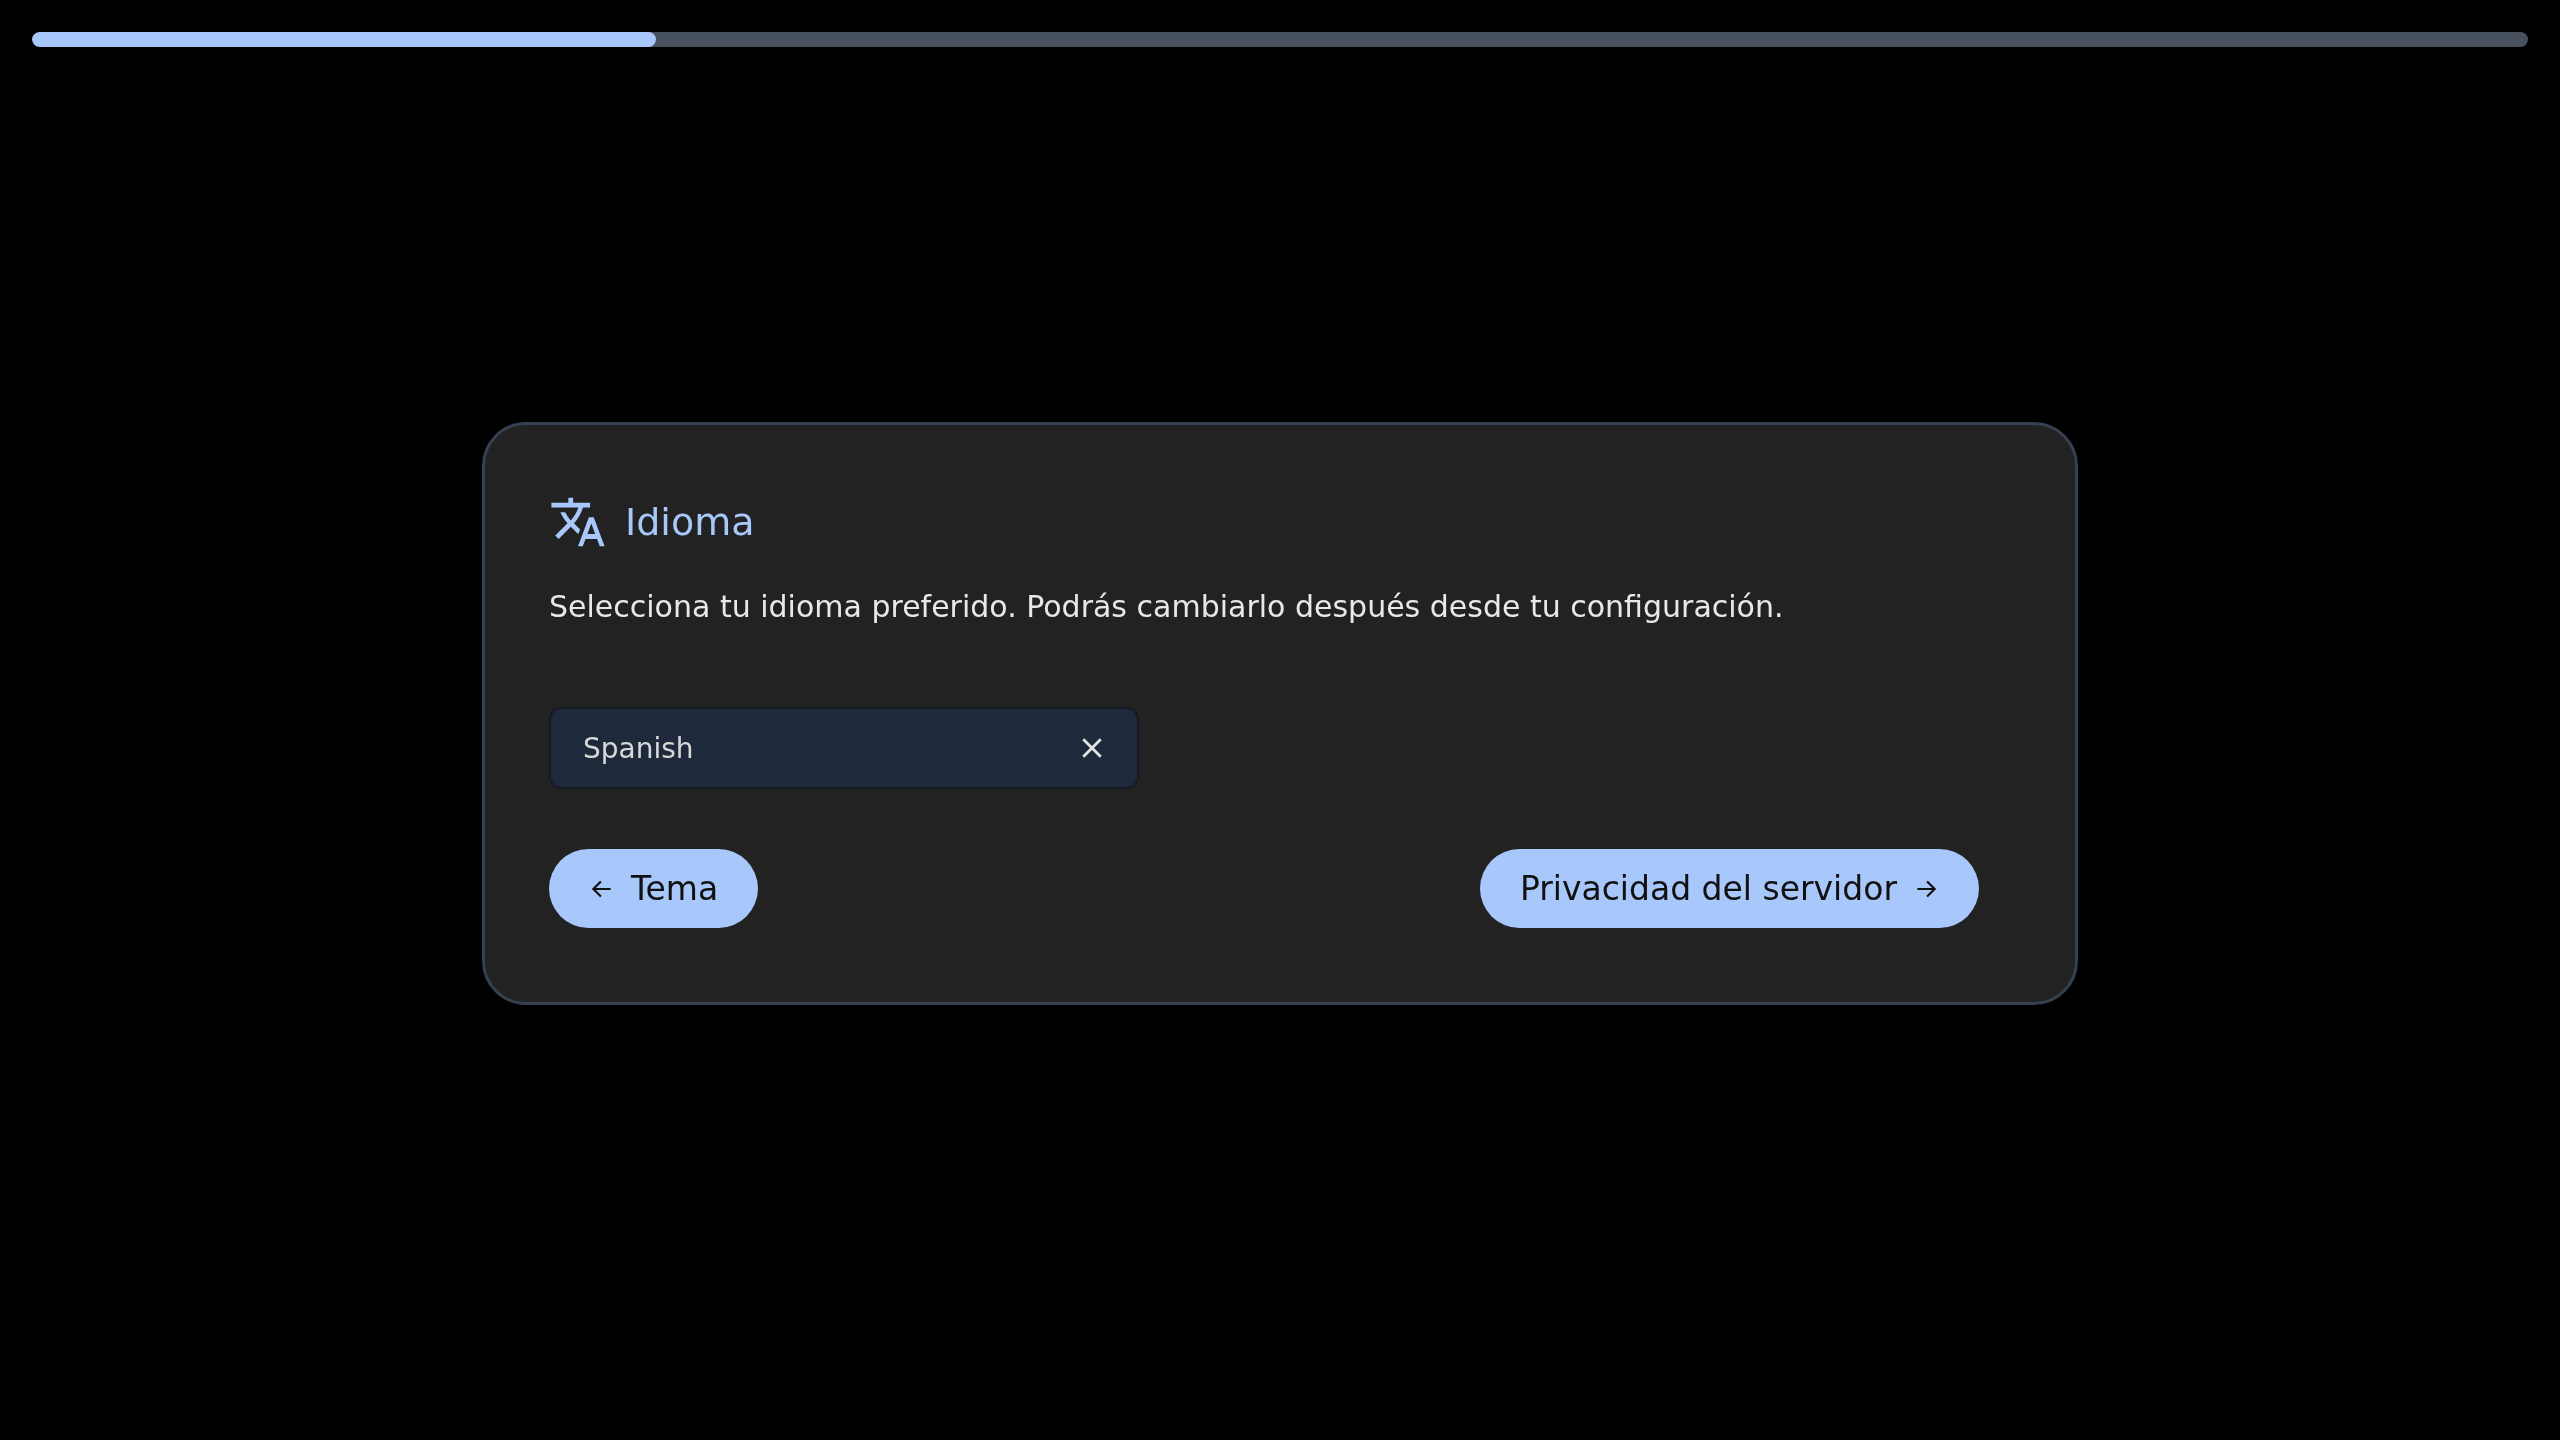 Image resolution: width=2560 pixels, height=1440 pixels. I want to click on next-button: Privacidad del servidor, so click(1729, 888).